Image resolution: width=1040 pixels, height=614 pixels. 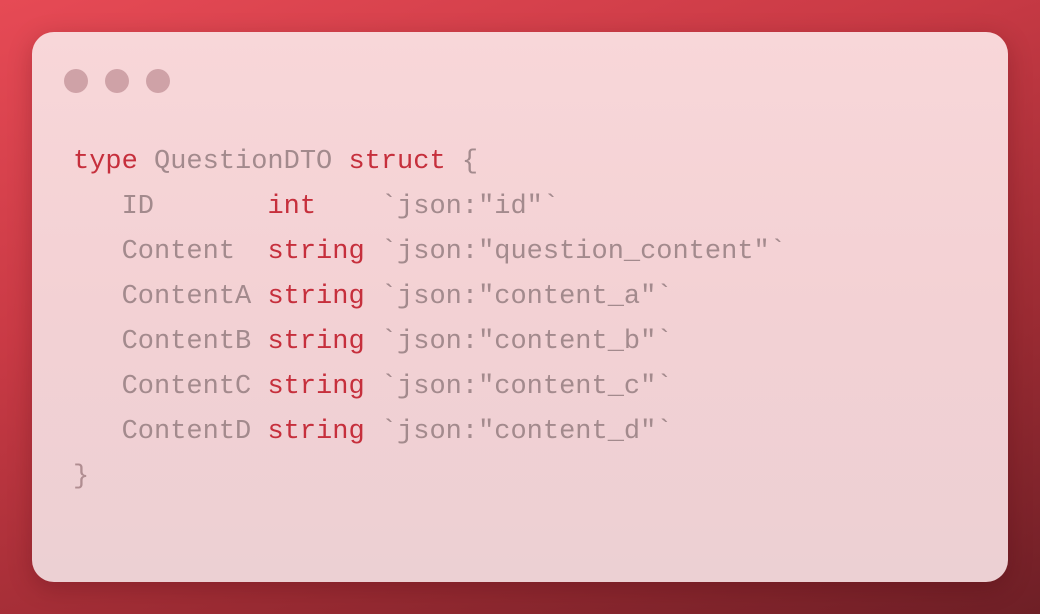 I want to click on close-brace: }, so click(x=81, y=477).